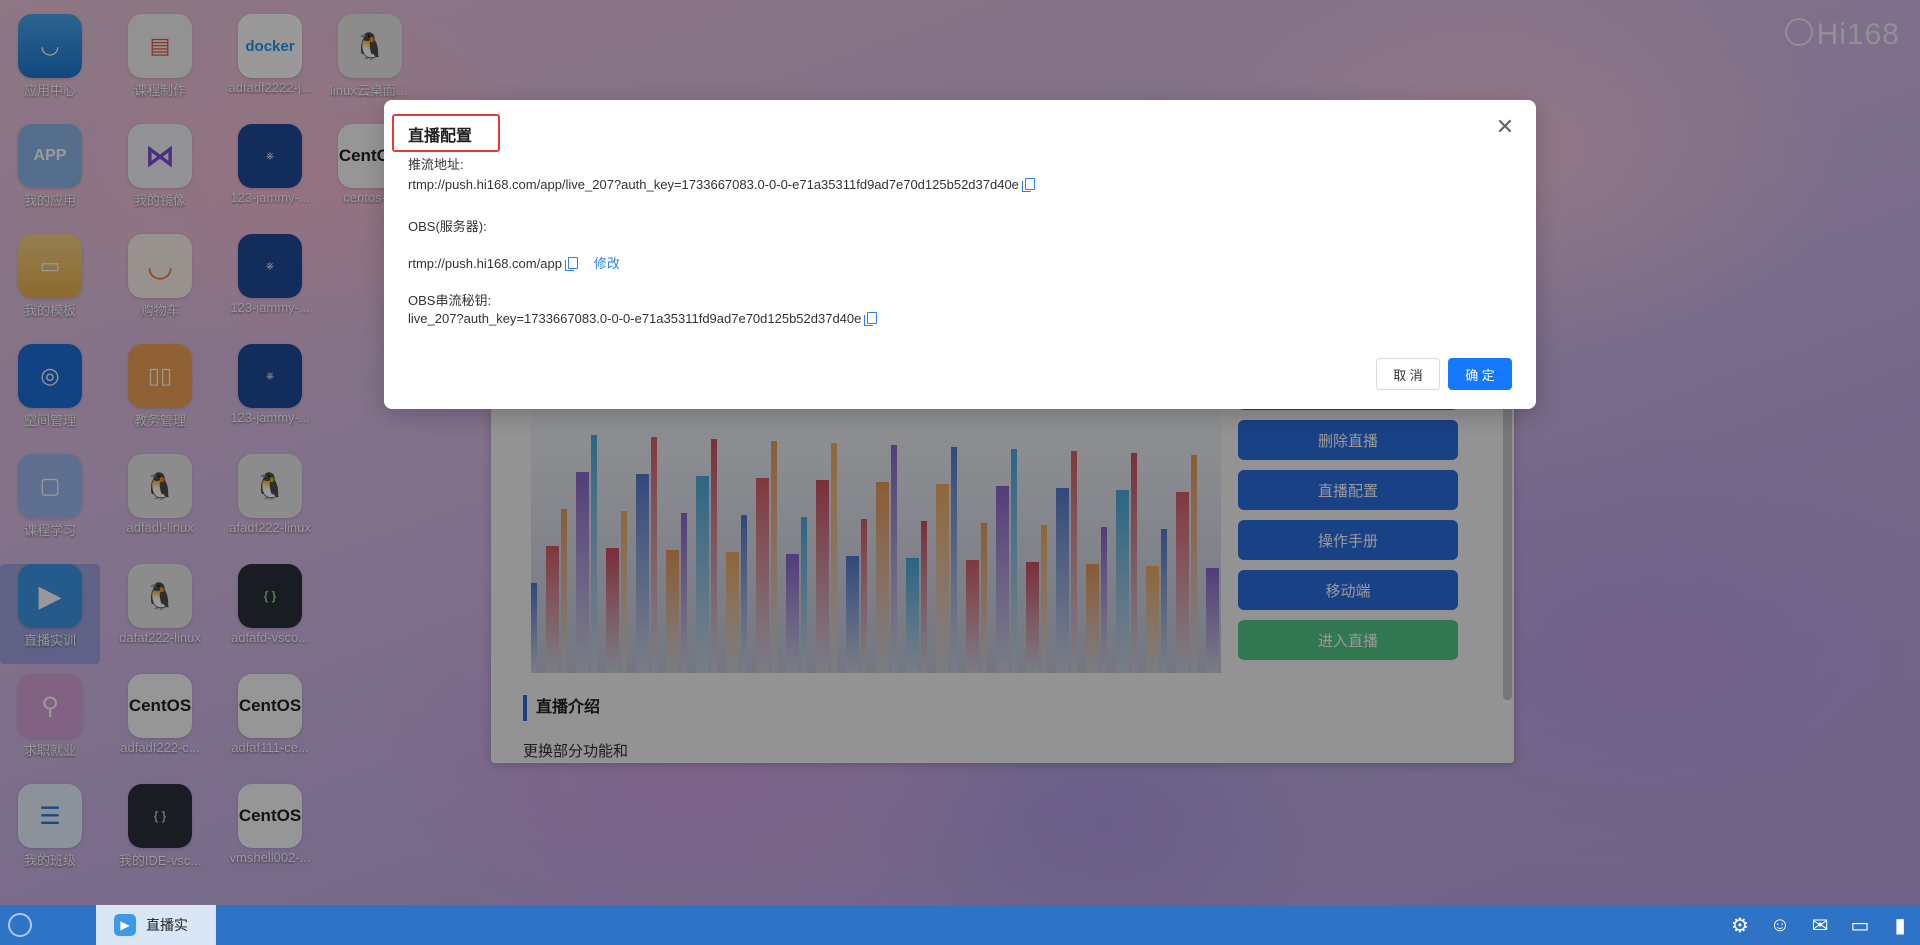 The image size is (1920, 945). Describe the element at coordinates (1408, 374) in the screenshot. I see `cancel-button: 取 消` at that location.